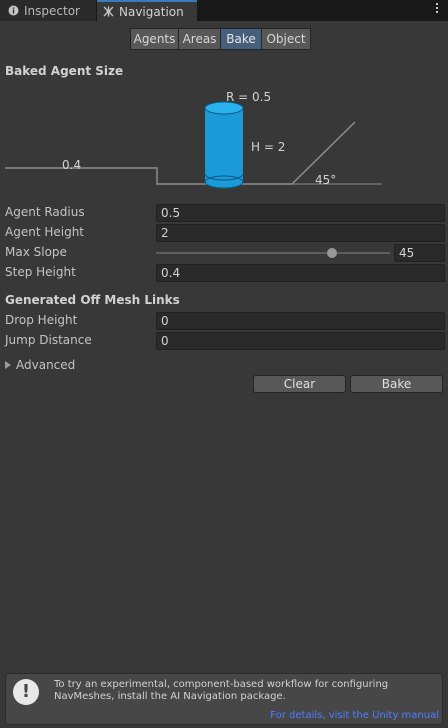 This screenshot has height=728, width=448. Describe the element at coordinates (286, 39) in the screenshot. I see `segment-object: Object` at that location.